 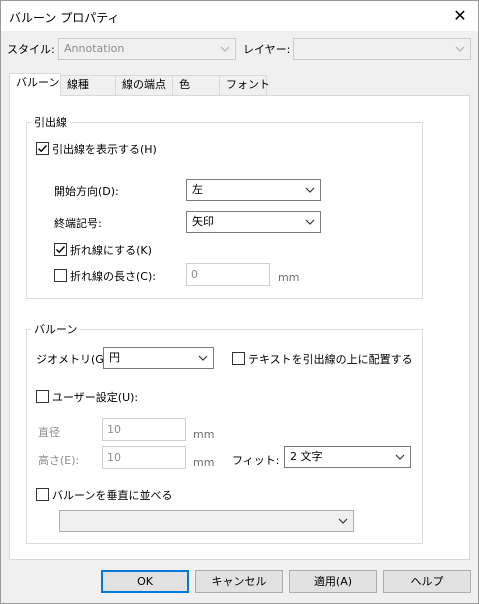 What do you see at coordinates (56, 329) in the screenshot?
I see `balloon-group-title: バルーン` at bounding box center [56, 329].